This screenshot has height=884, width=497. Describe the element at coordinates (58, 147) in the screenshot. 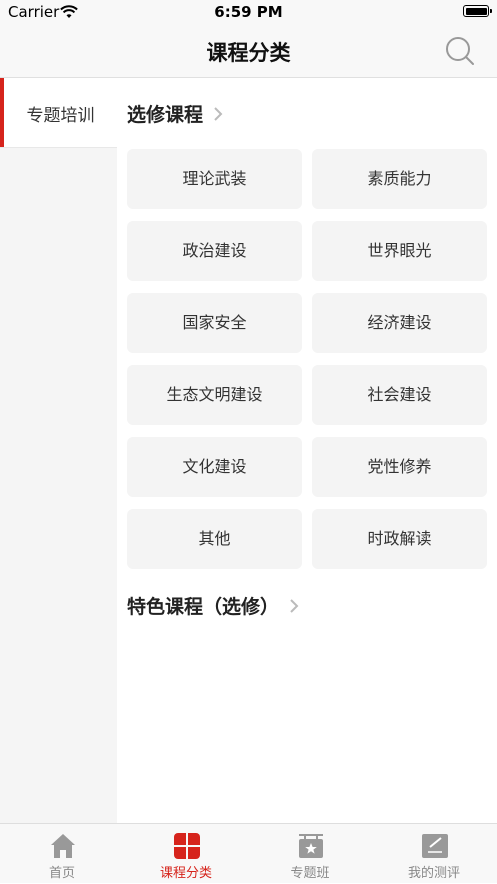

I see `divider` at that location.